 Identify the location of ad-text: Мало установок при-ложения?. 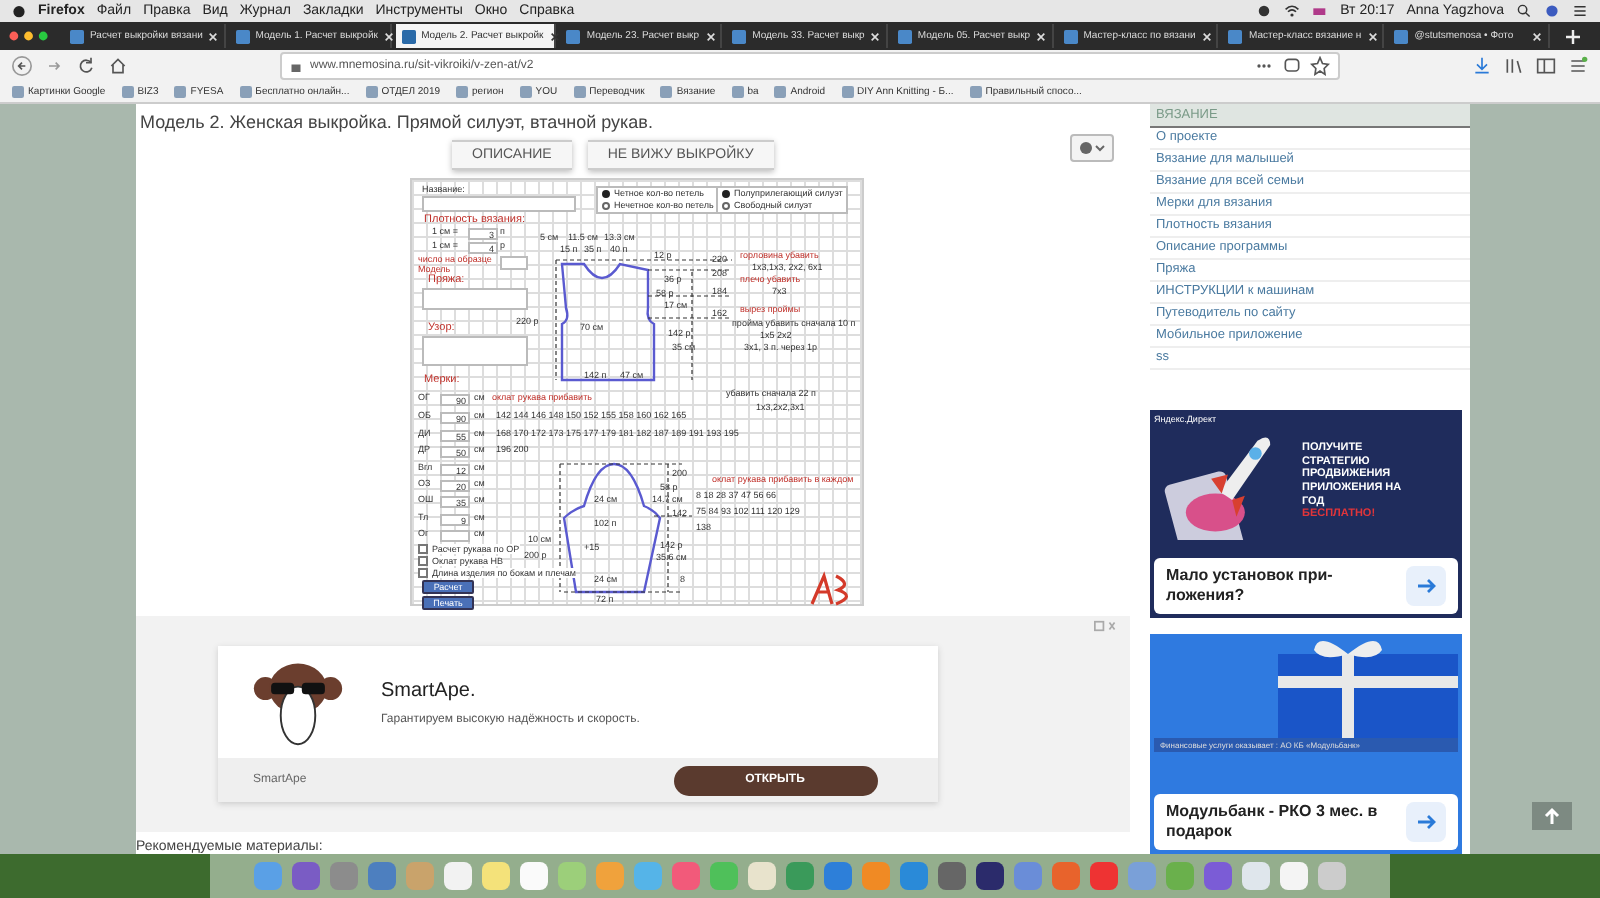
(1250, 585).